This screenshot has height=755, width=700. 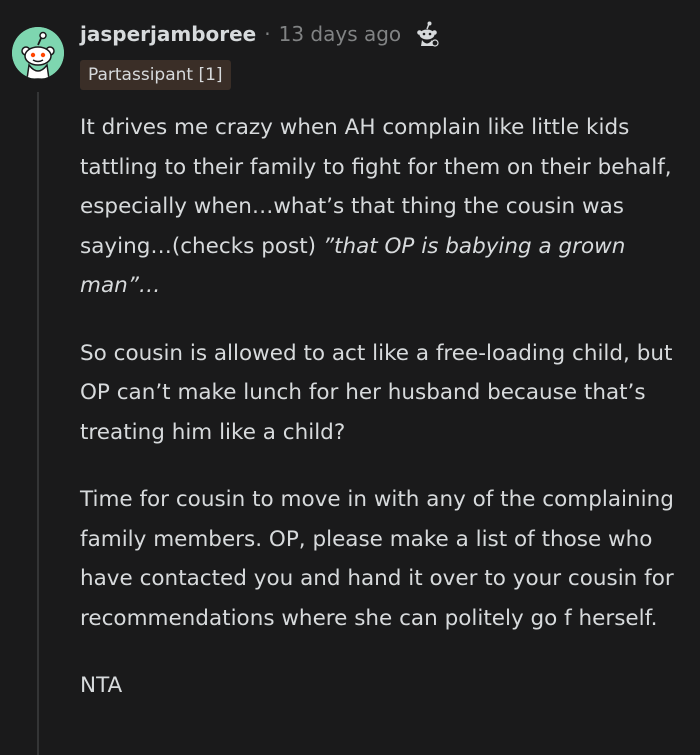 I want to click on timestamp: 13 days ago, so click(x=340, y=34).